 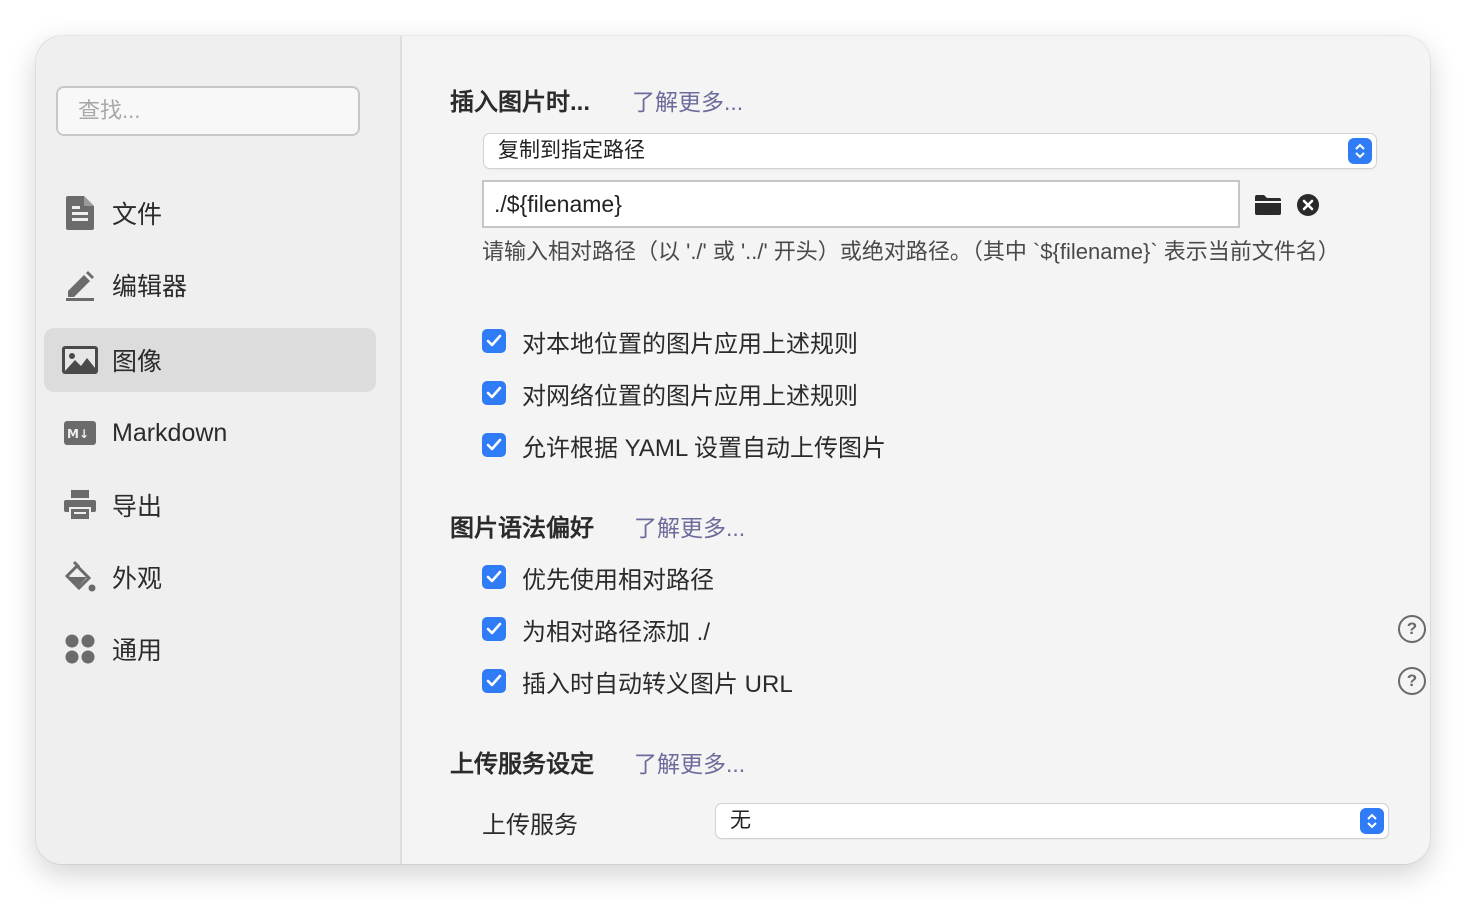 What do you see at coordinates (210, 577) in the screenshot?
I see `sidebar-item-appearance: 外观` at bounding box center [210, 577].